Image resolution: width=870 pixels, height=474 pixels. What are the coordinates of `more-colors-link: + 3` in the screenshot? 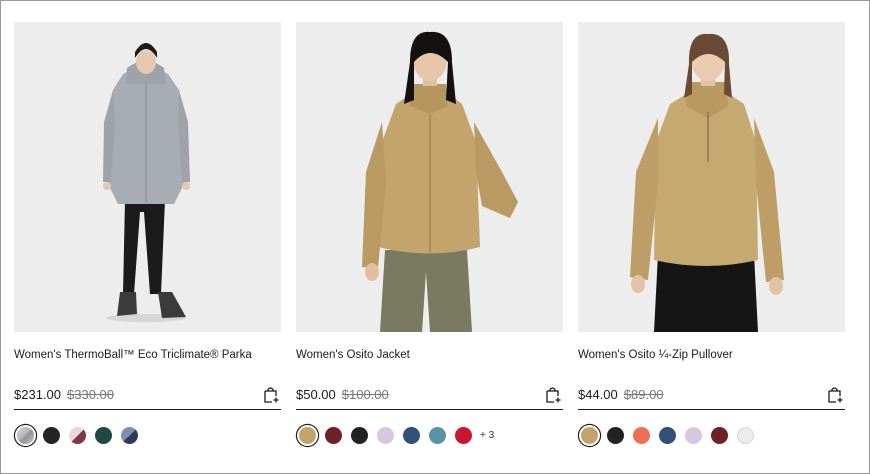 It's located at (487, 435).